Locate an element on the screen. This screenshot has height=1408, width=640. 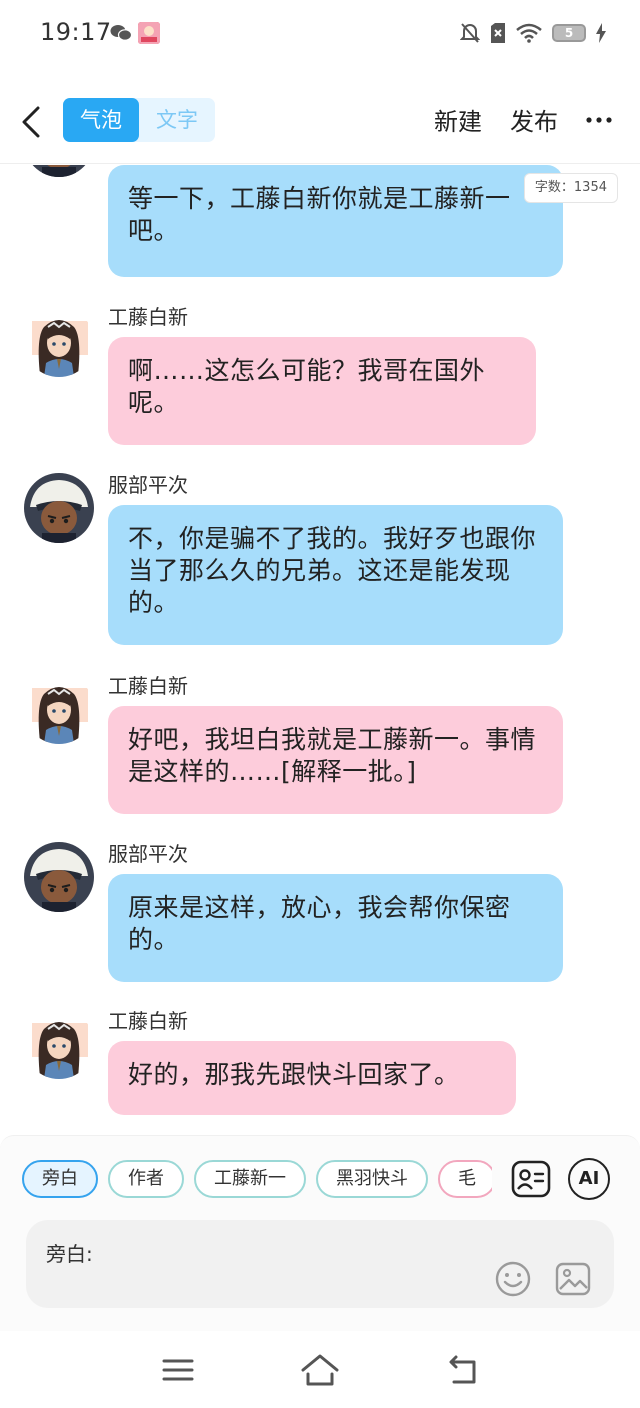
ai-button: AI is located at coordinates (589, 1179).